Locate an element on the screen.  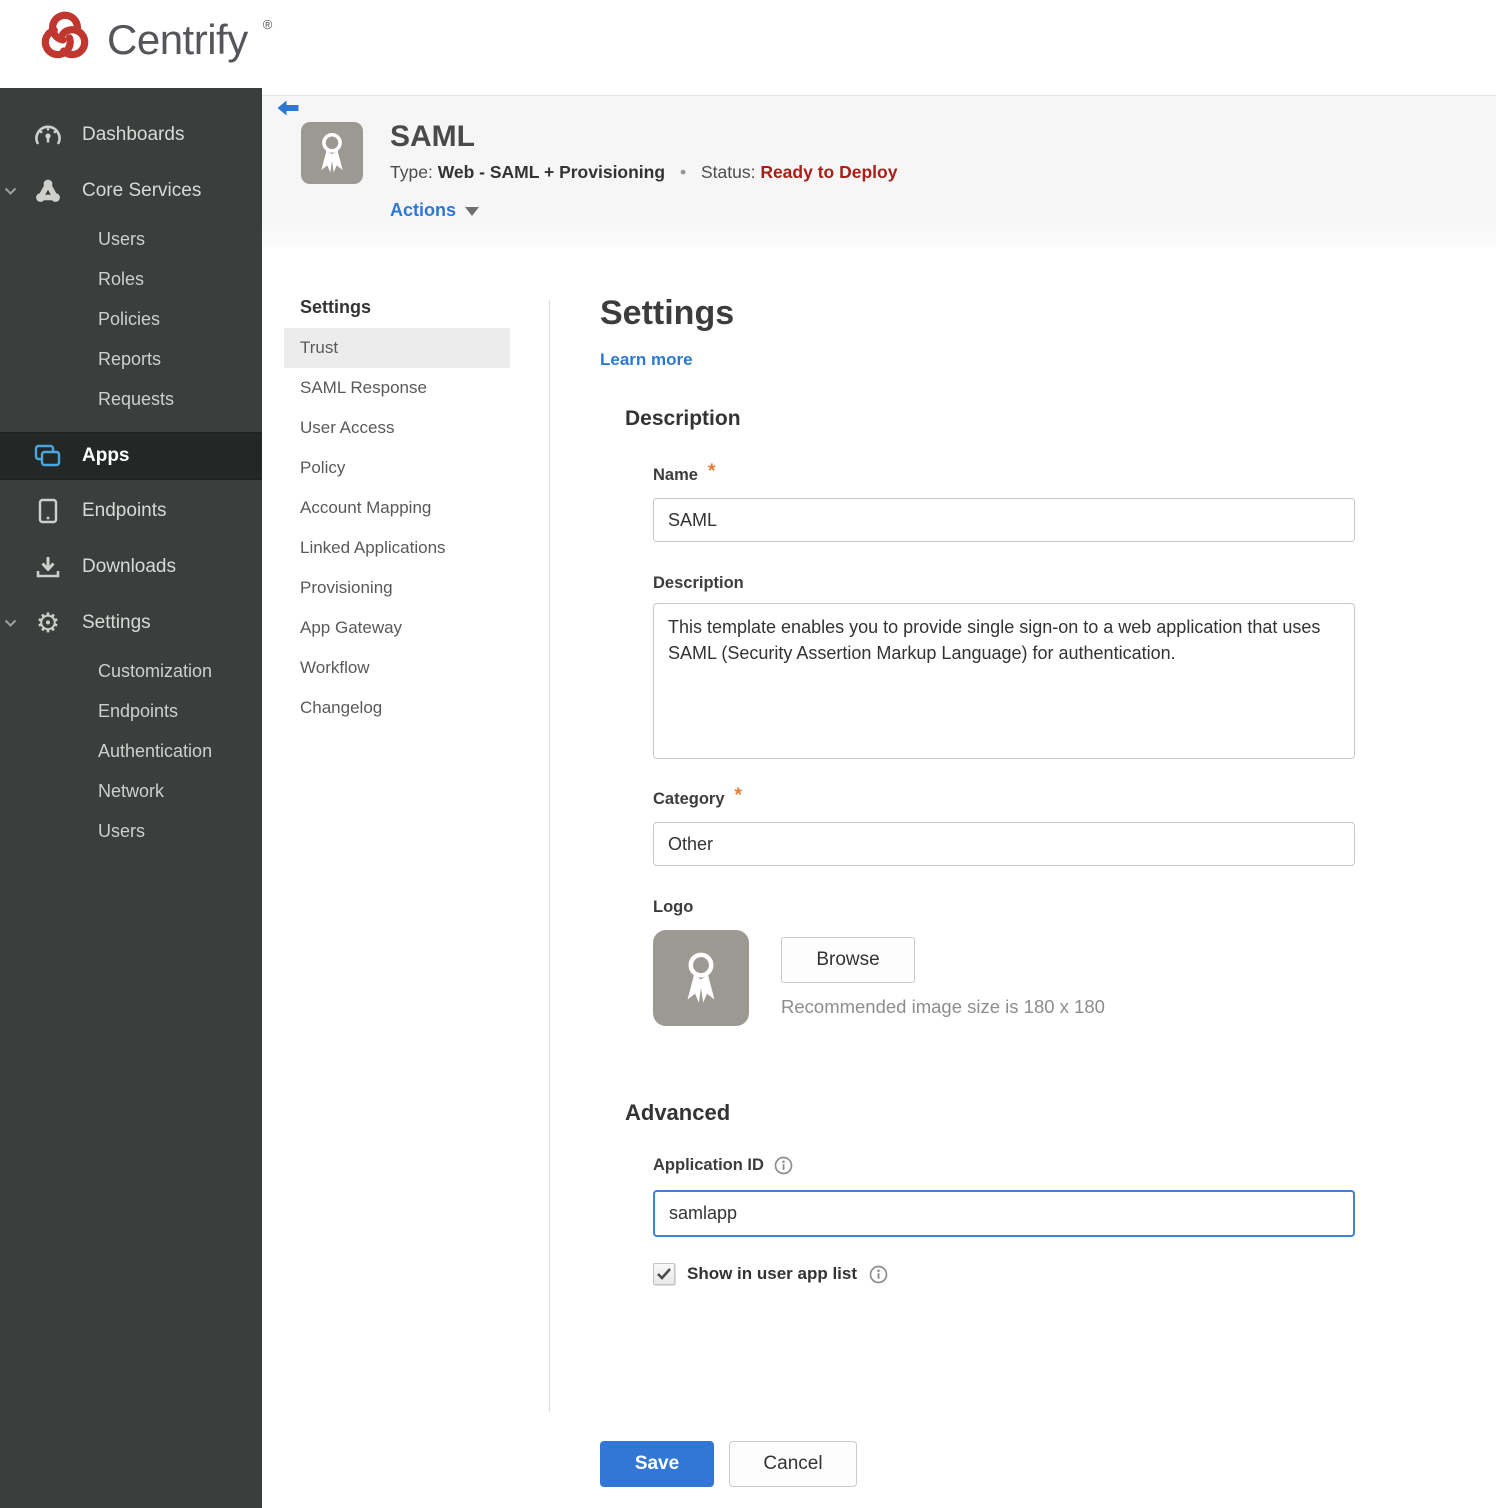
subnav-item-trust: Trust is located at coordinates (397, 348).